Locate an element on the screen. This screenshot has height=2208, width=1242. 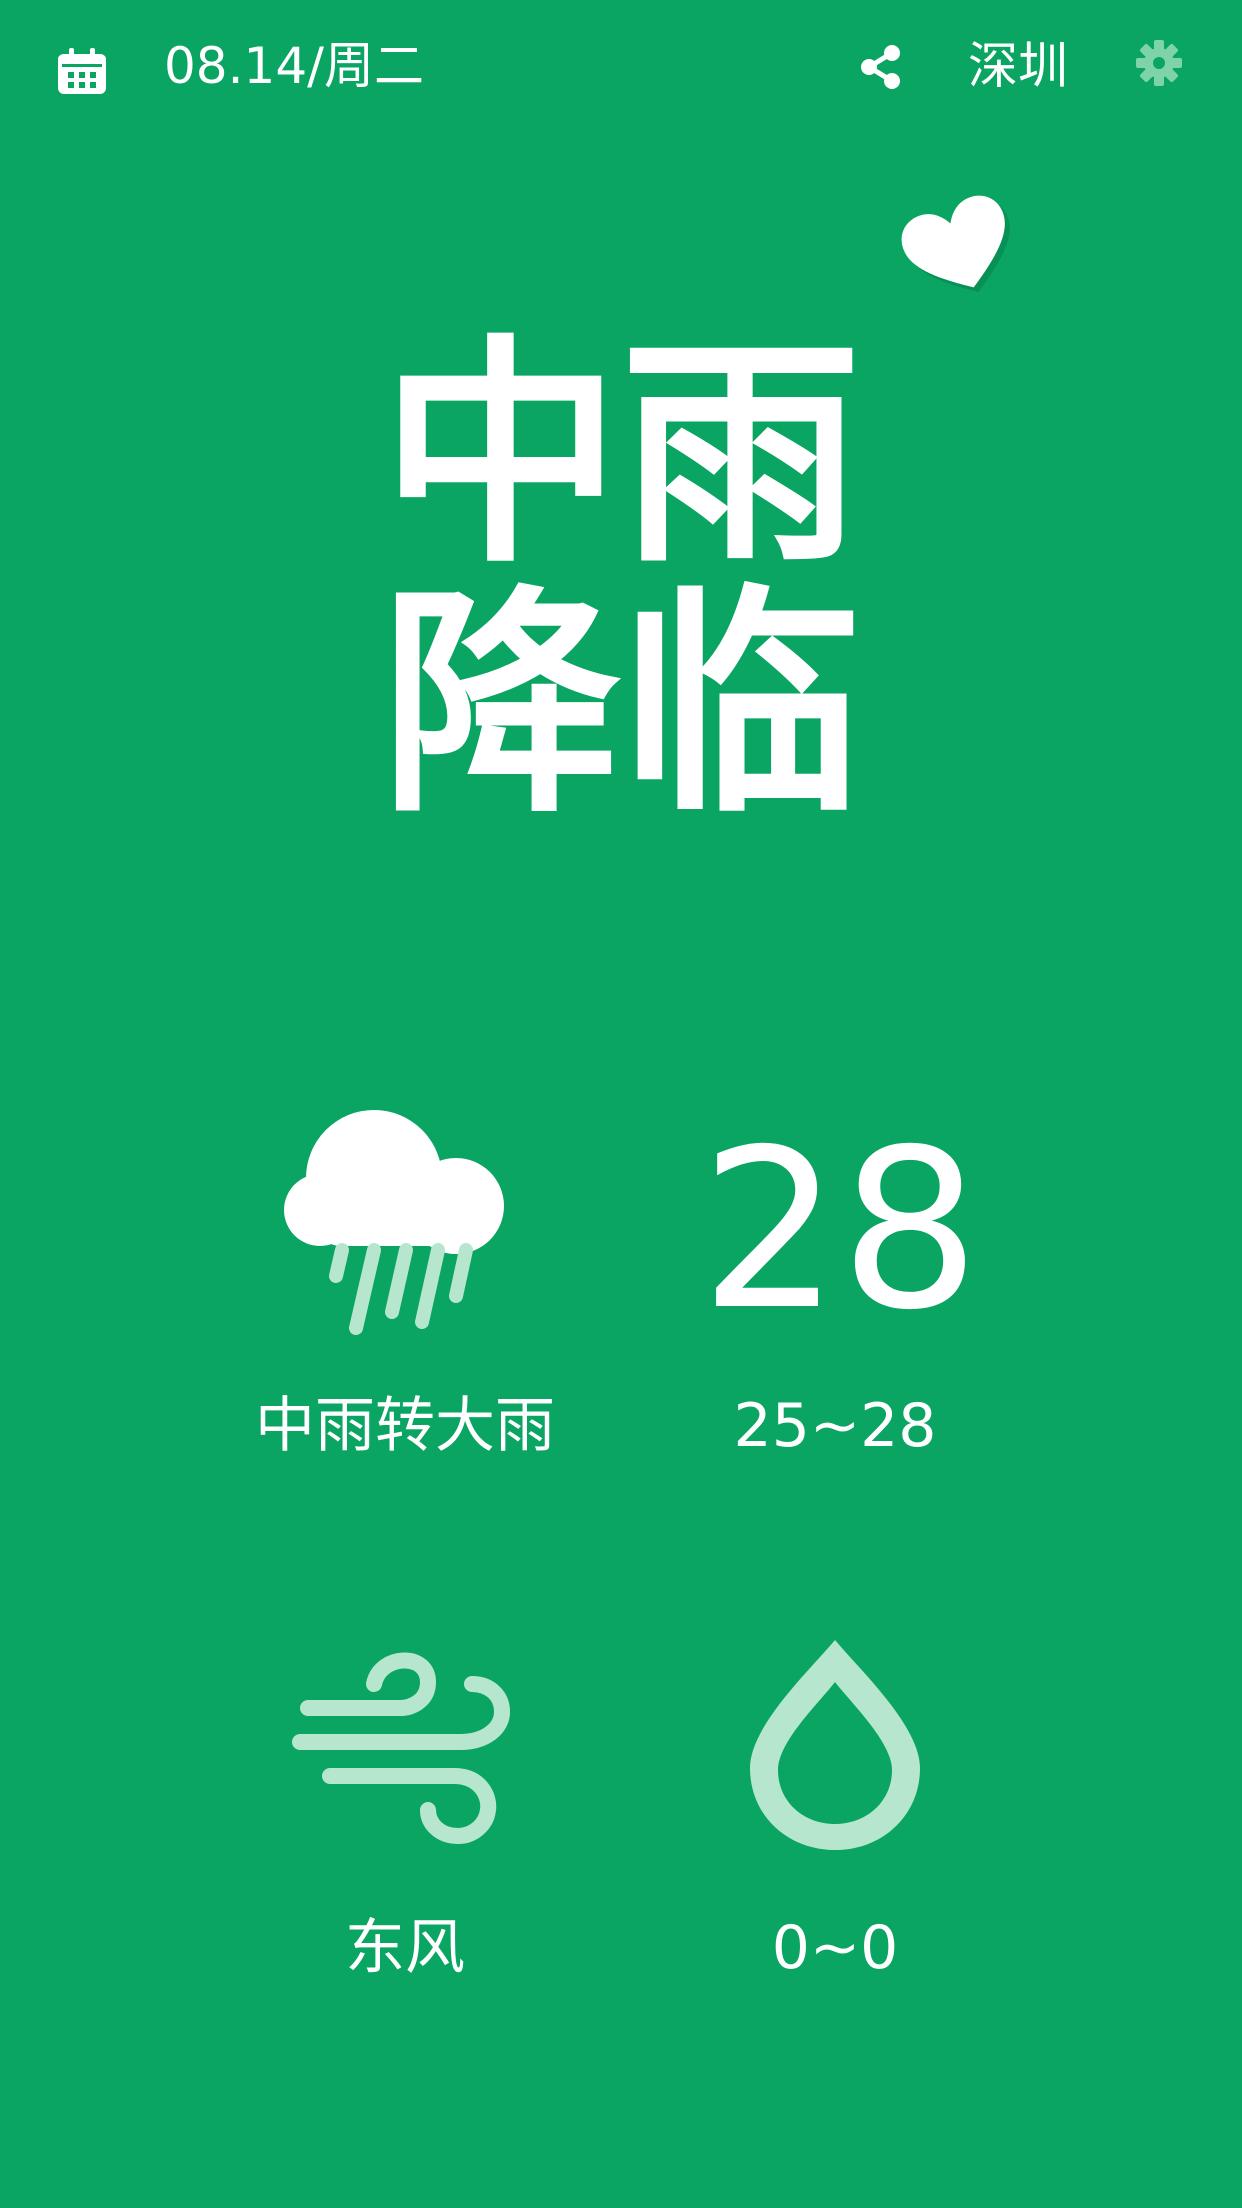
temperature-range-label: 25~28 is located at coordinates (835, 1426).